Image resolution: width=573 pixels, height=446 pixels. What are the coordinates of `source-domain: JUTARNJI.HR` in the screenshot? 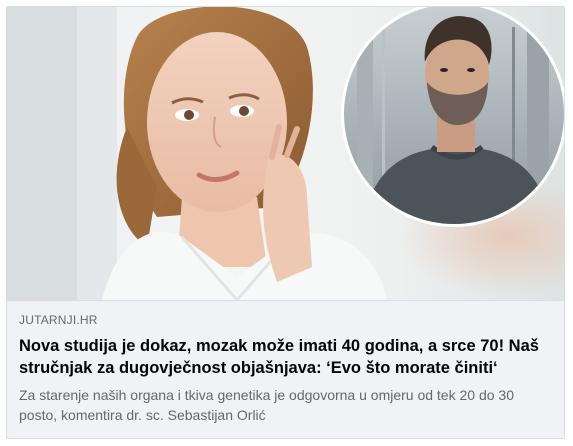 It's located at (58, 320).